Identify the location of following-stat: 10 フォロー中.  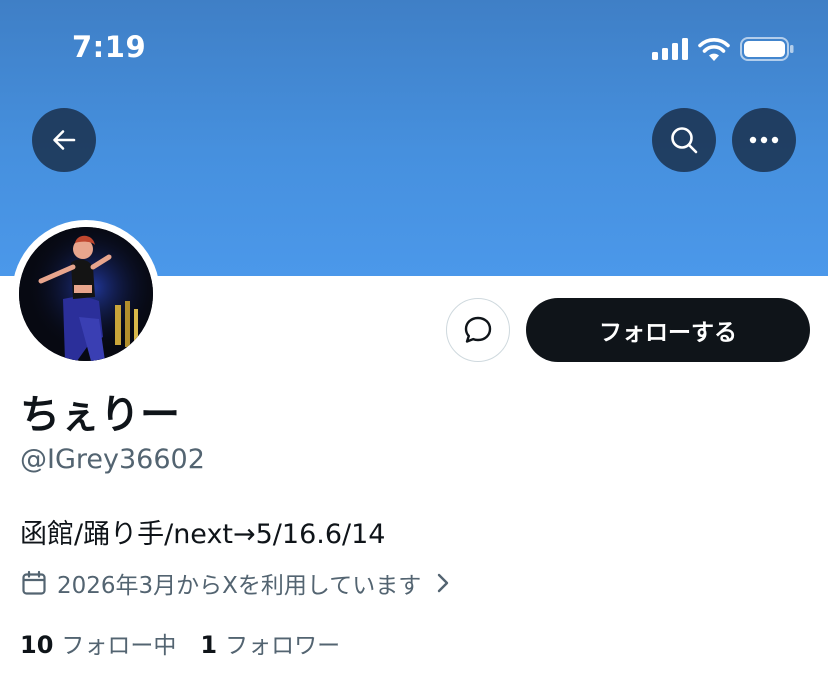
(98, 643).